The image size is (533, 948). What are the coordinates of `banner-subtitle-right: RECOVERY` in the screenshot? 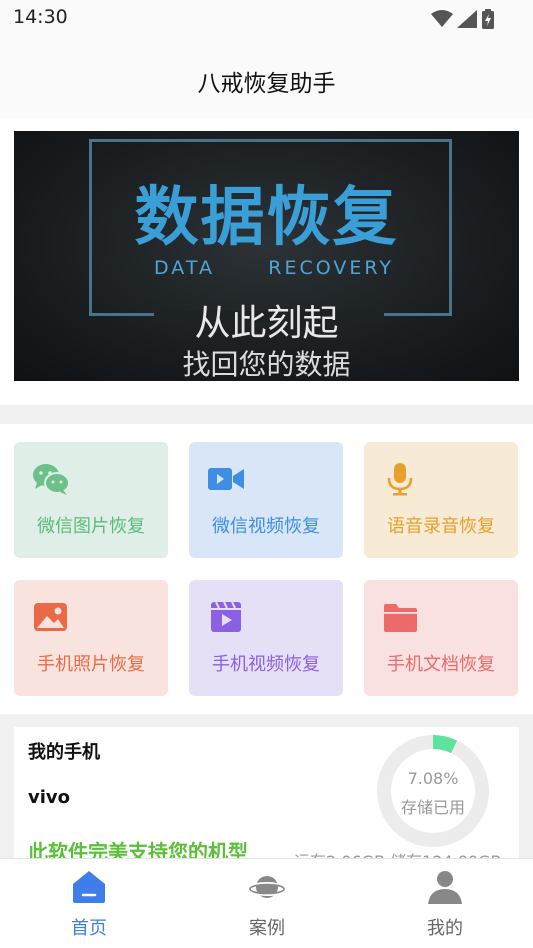 It's located at (331, 268).